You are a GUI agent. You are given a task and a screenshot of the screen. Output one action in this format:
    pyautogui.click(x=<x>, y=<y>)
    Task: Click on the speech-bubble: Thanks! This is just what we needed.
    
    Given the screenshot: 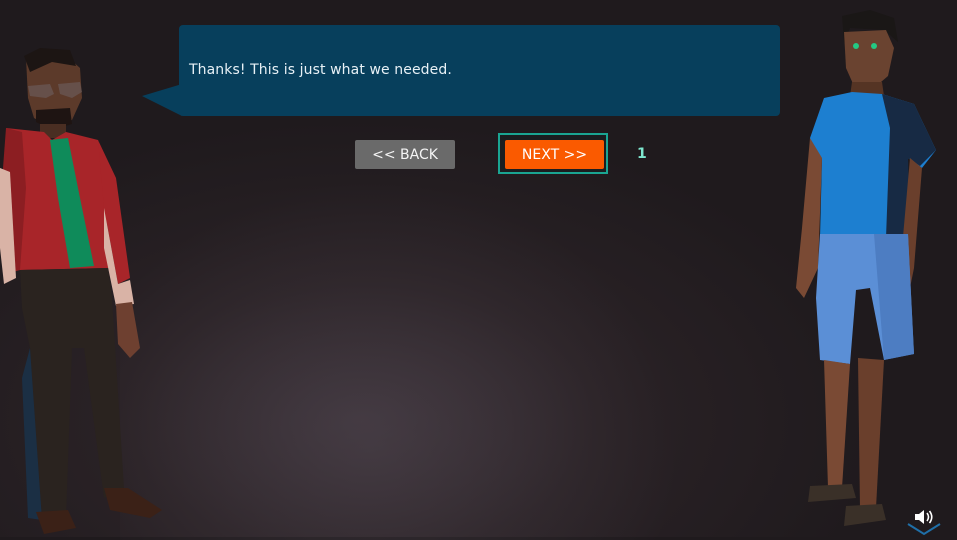 What is the action you would take?
    pyautogui.click(x=479, y=70)
    